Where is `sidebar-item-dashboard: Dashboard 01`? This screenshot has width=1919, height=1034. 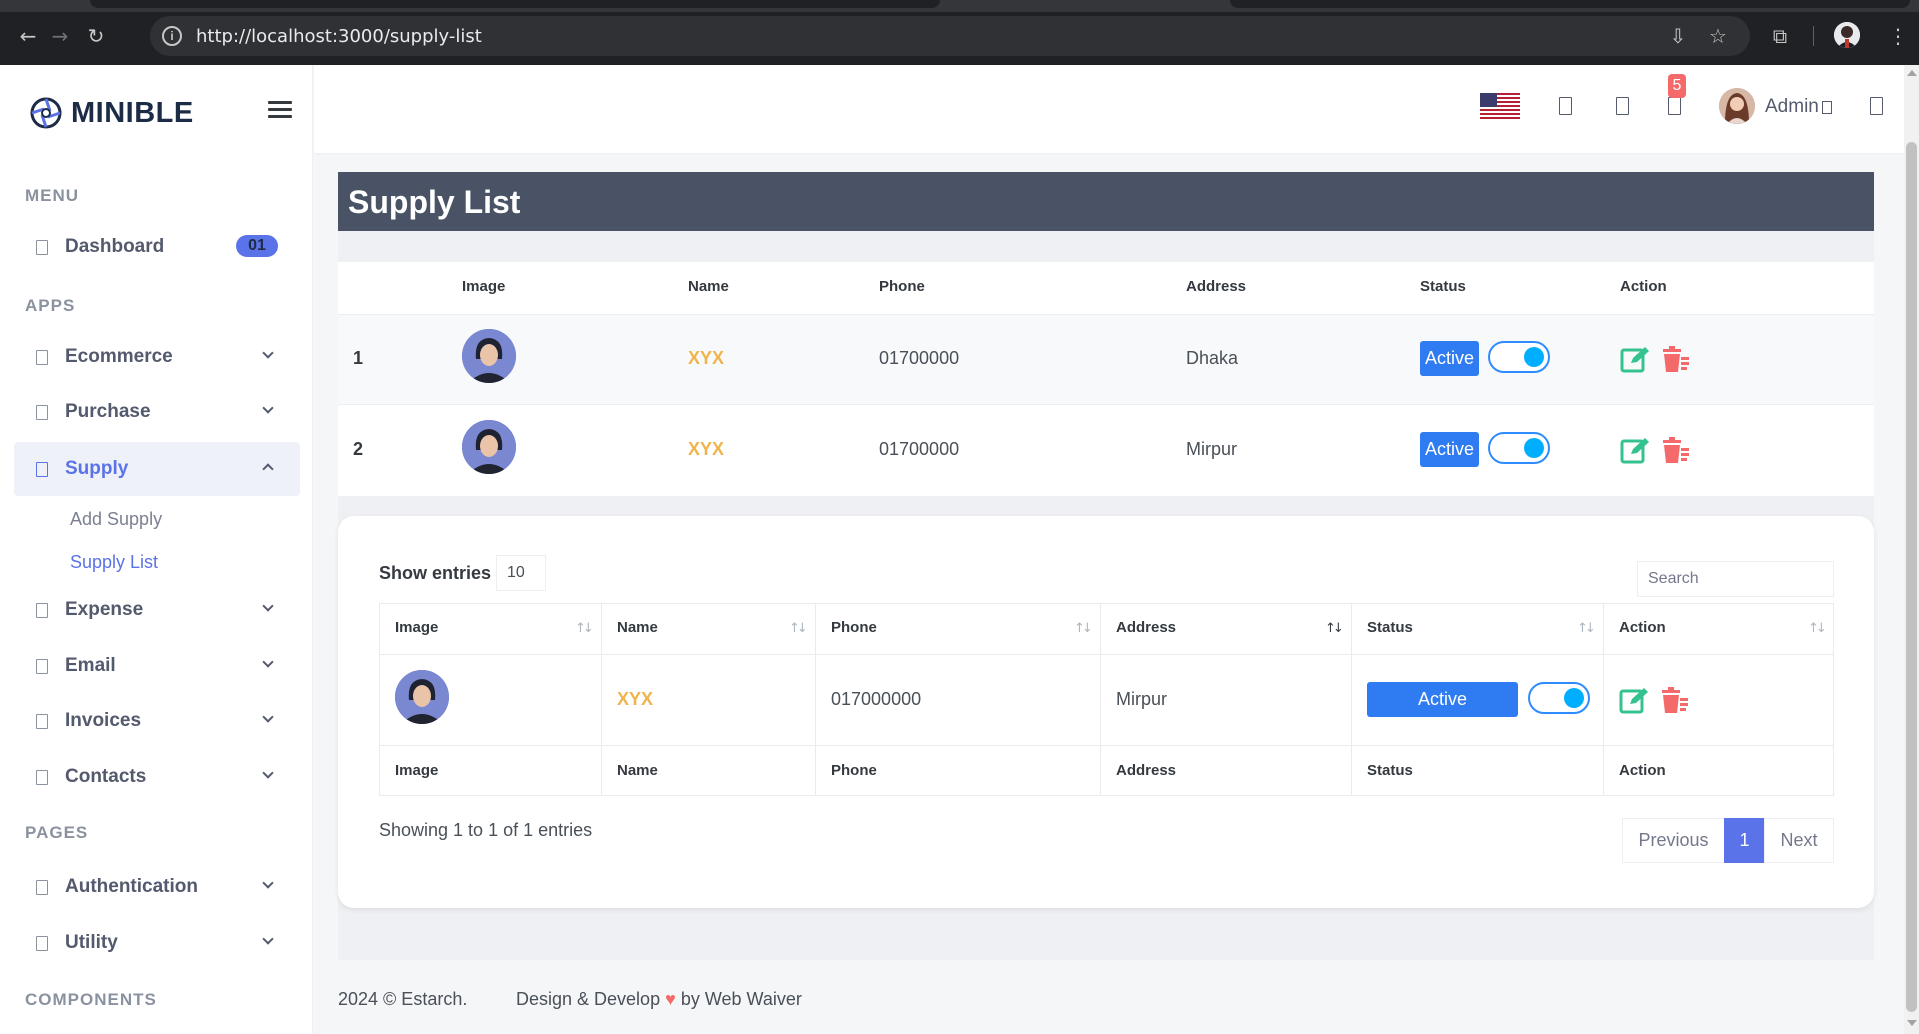 sidebar-item-dashboard: Dashboard 01 is located at coordinates (157, 247).